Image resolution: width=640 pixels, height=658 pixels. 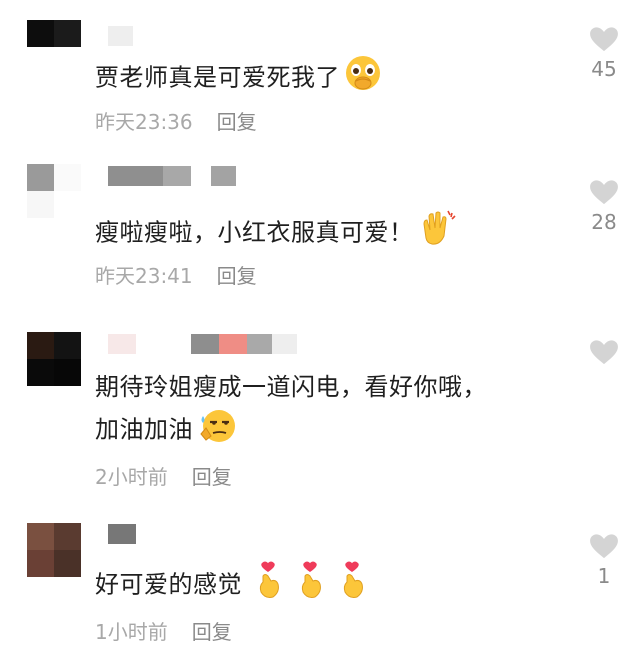 What do you see at coordinates (438, 233) in the screenshot?
I see `clapping-hands-emoji-icon` at bounding box center [438, 233].